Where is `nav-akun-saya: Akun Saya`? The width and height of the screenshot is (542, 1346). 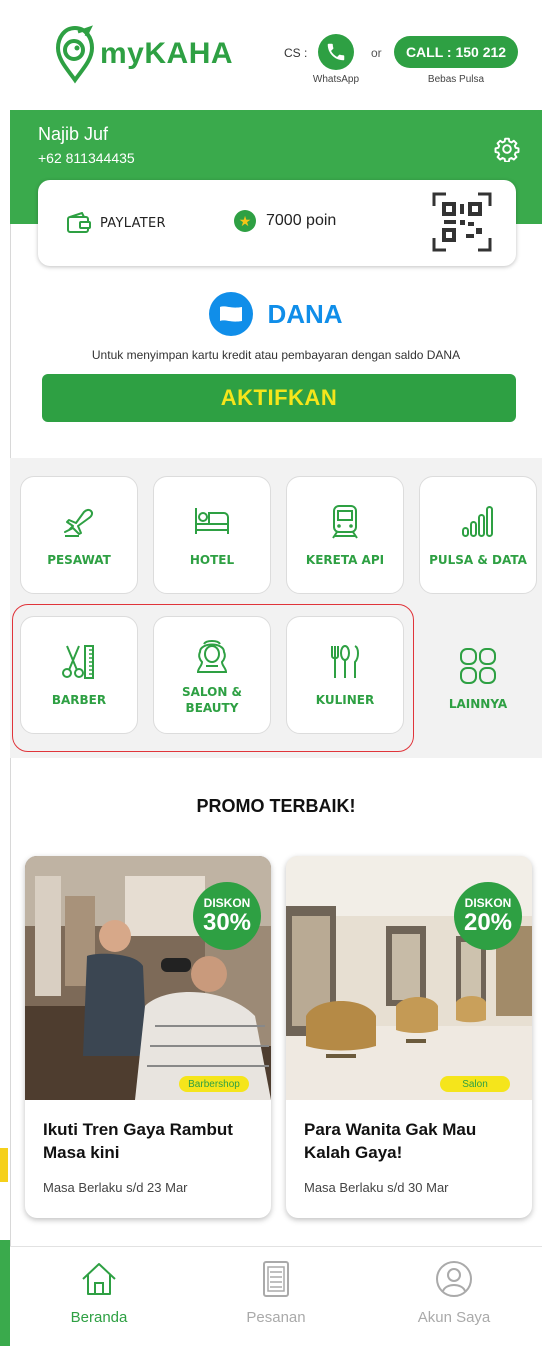
nav-akun-saya: Akun Saya is located at coordinates (454, 1292).